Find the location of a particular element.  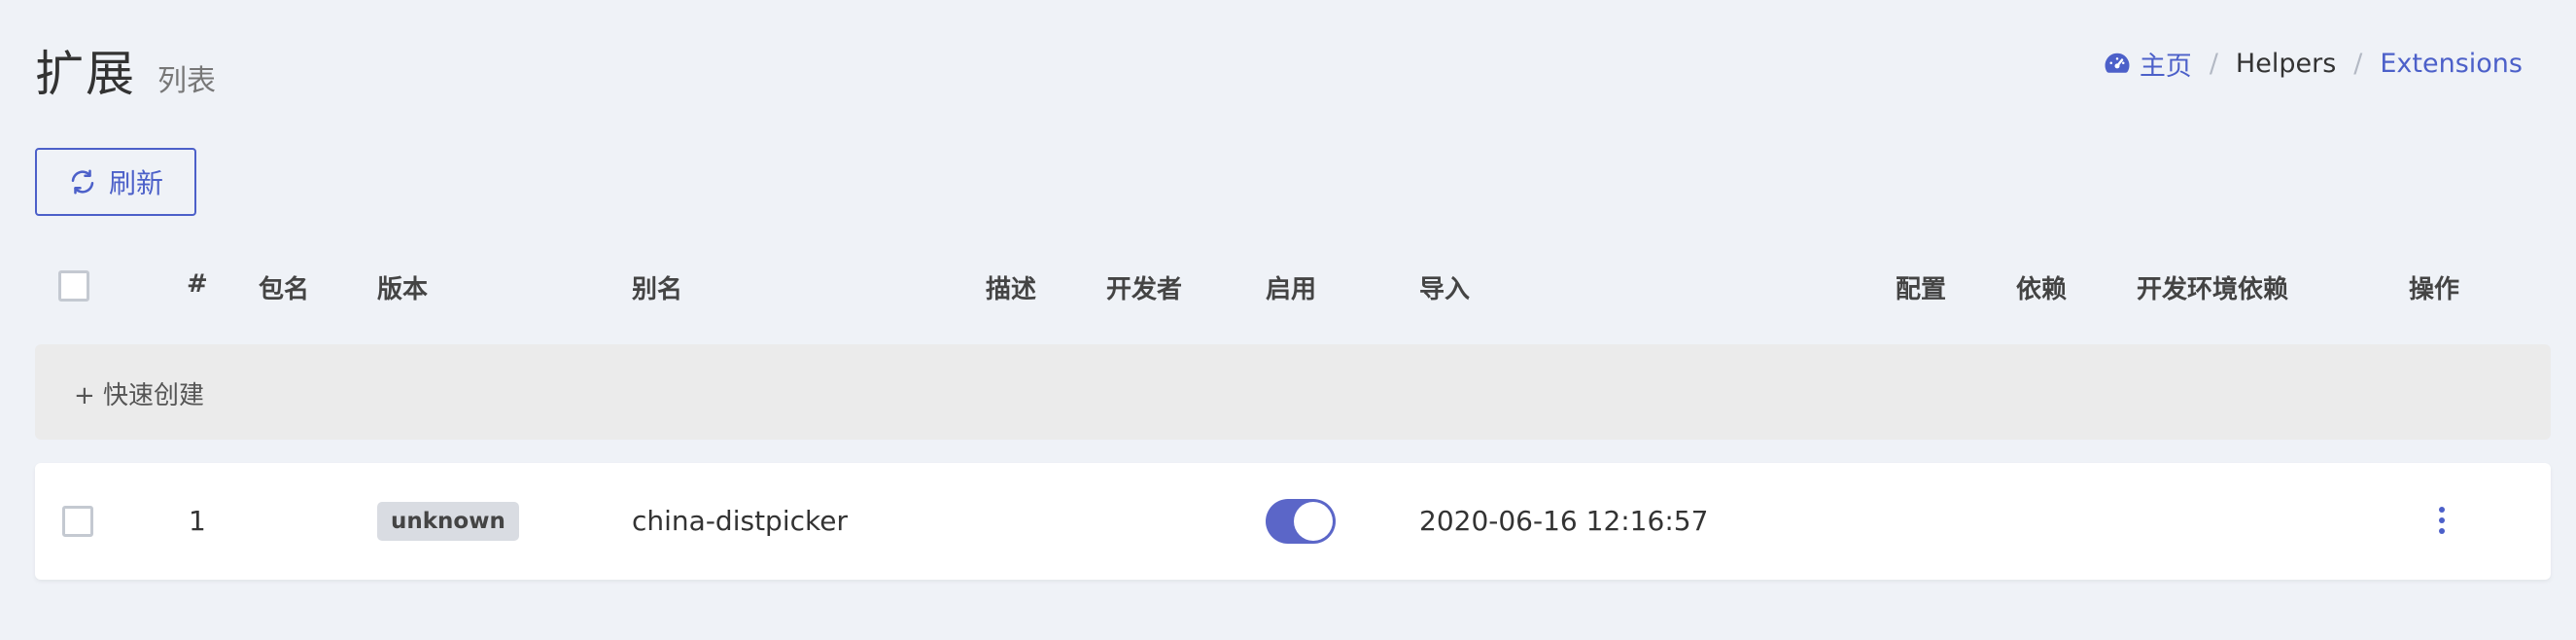

page-header: 扩展 列表 is located at coordinates (126, 70).